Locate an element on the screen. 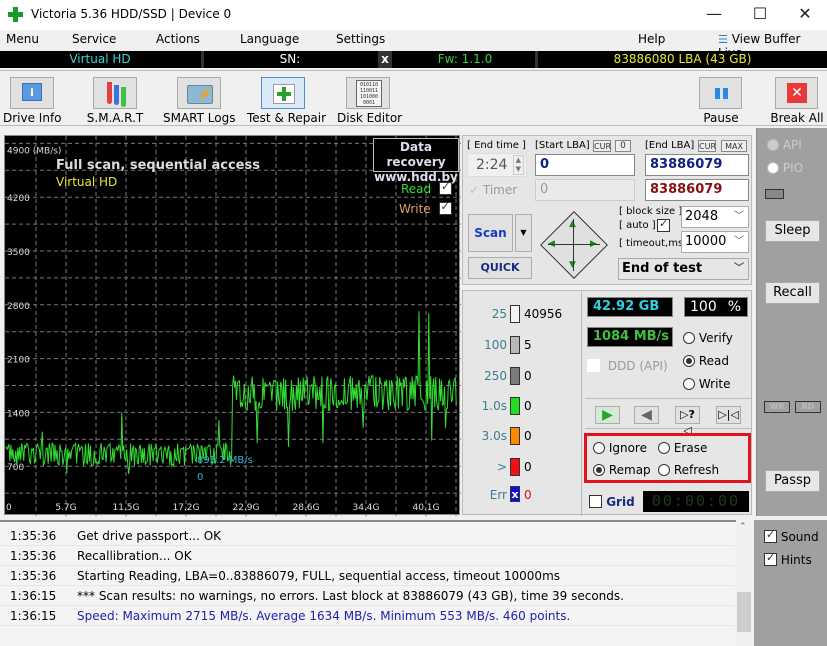 The image size is (827, 646). grid-label: Grid is located at coordinates (620, 502).